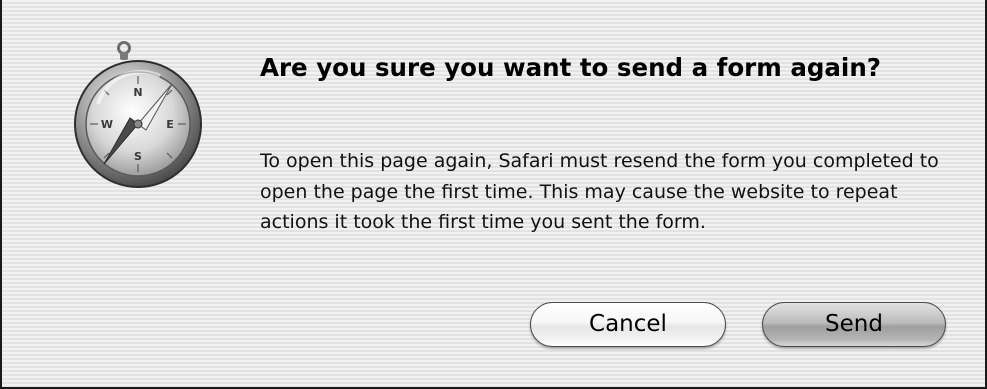 The image size is (987, 389). Describe the element at coordinates (107, 124) in the screenshot. I see `svg-text: W` at that location.